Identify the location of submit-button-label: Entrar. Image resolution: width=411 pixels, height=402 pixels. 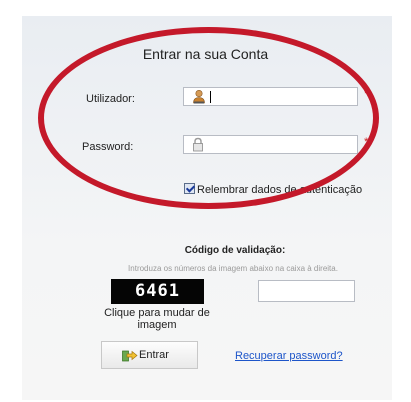
(154, 355).